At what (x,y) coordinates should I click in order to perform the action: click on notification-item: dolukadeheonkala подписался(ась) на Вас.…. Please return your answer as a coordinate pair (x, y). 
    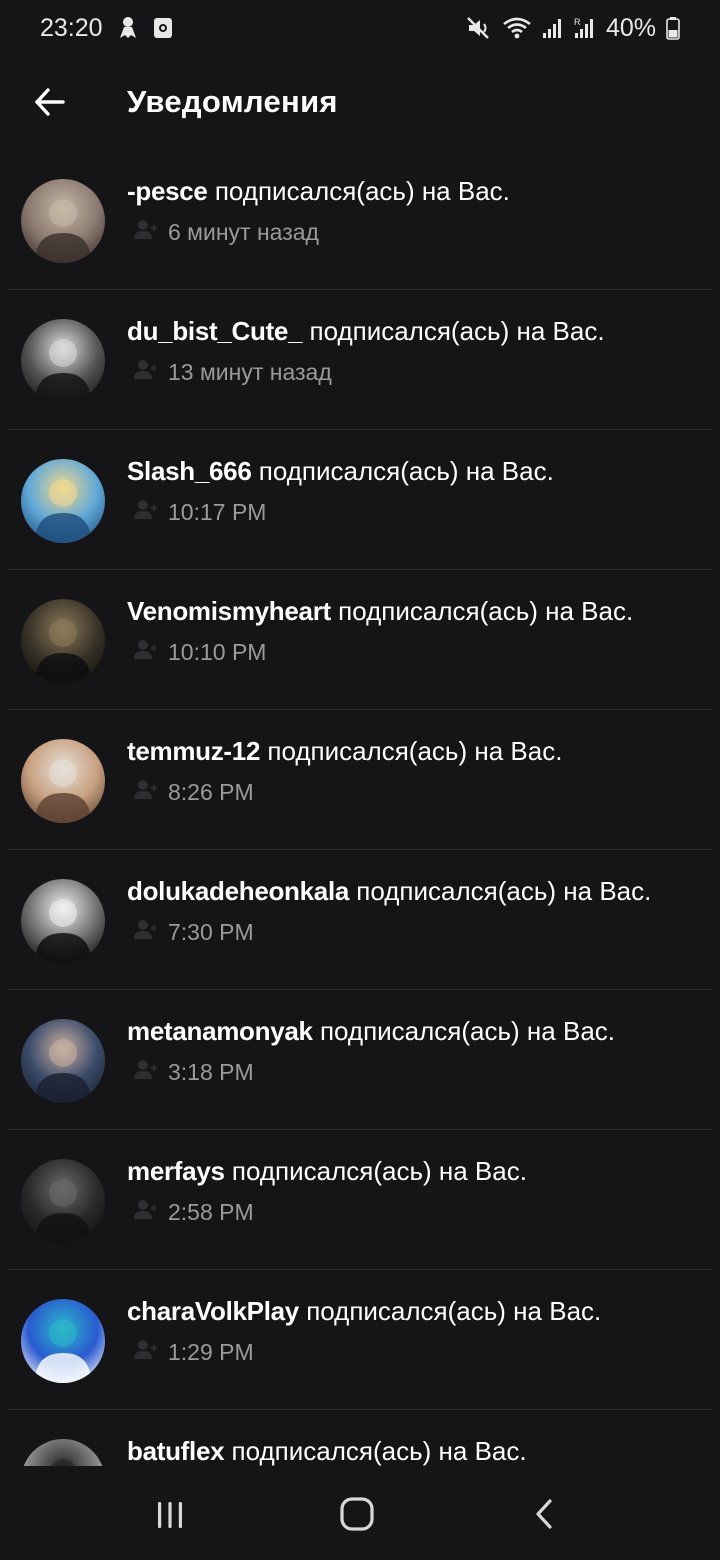
    Looking at the image, I should click on (360, 920).